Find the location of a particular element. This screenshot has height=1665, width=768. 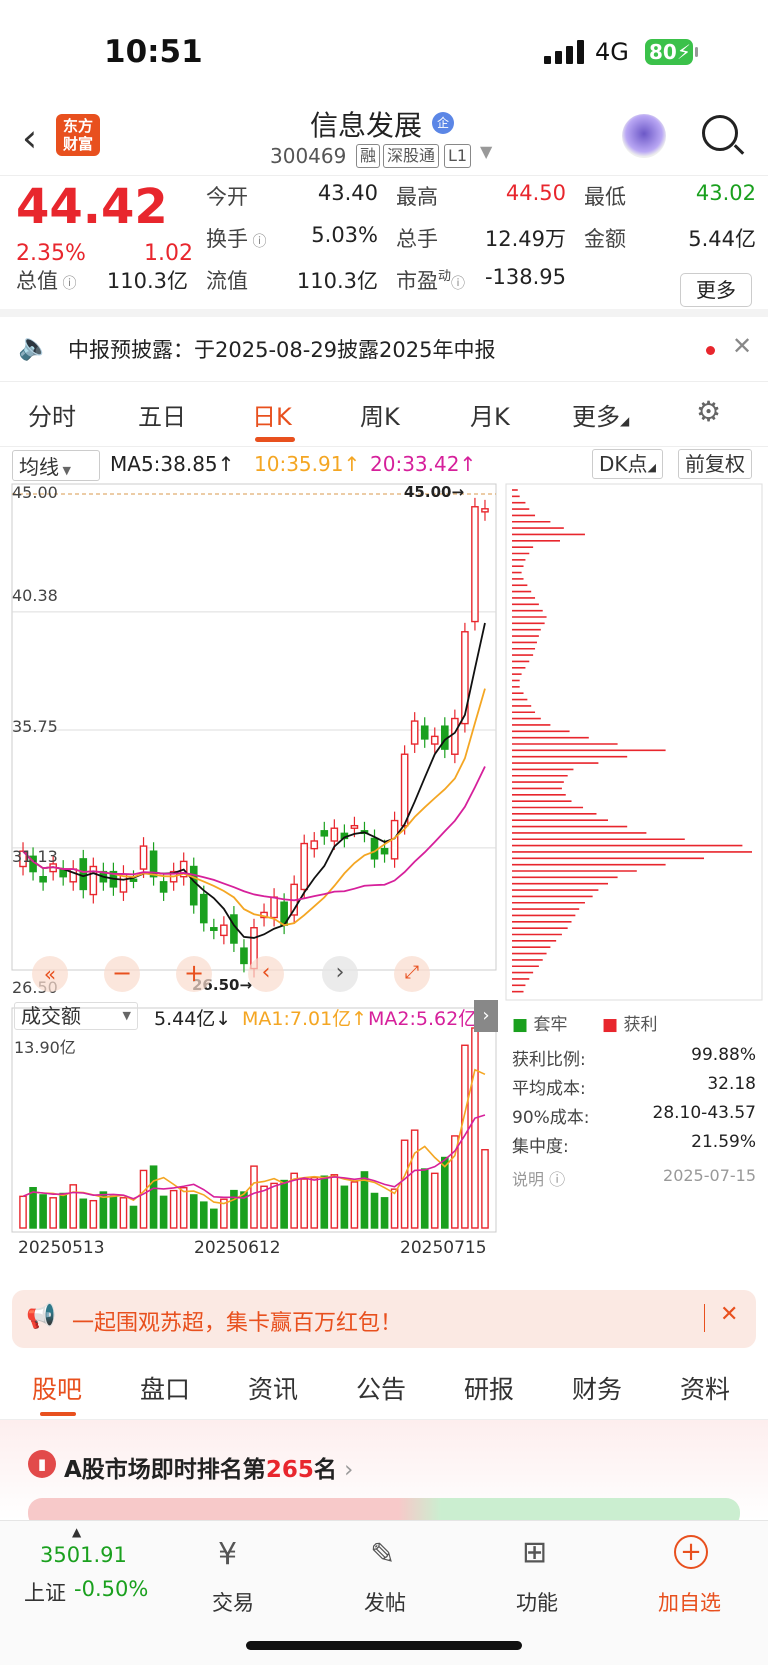

more-button: 更多 is located at coordinates (716, 290).